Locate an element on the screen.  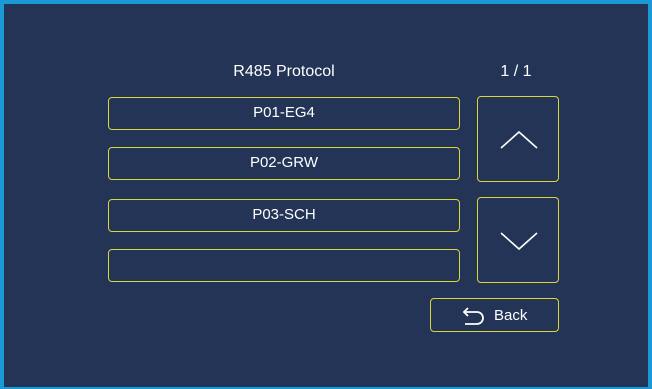
protocol-item-p01: P01-EG4 is located at coordinates (284, 113).